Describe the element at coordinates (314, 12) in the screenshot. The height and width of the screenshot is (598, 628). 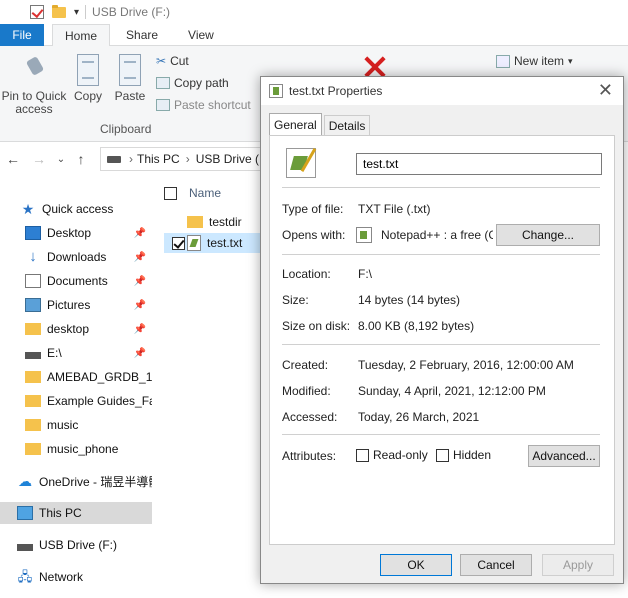
I see `explorer-titlebar: ▾ USB Drive (F:)` at that location.